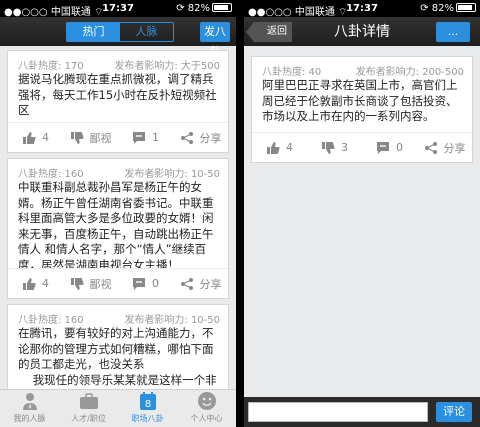 The width and height of the screenshot is (480, 427). I want to click on card-actions: 4 鄙视 0 分享, so click(118, 283).